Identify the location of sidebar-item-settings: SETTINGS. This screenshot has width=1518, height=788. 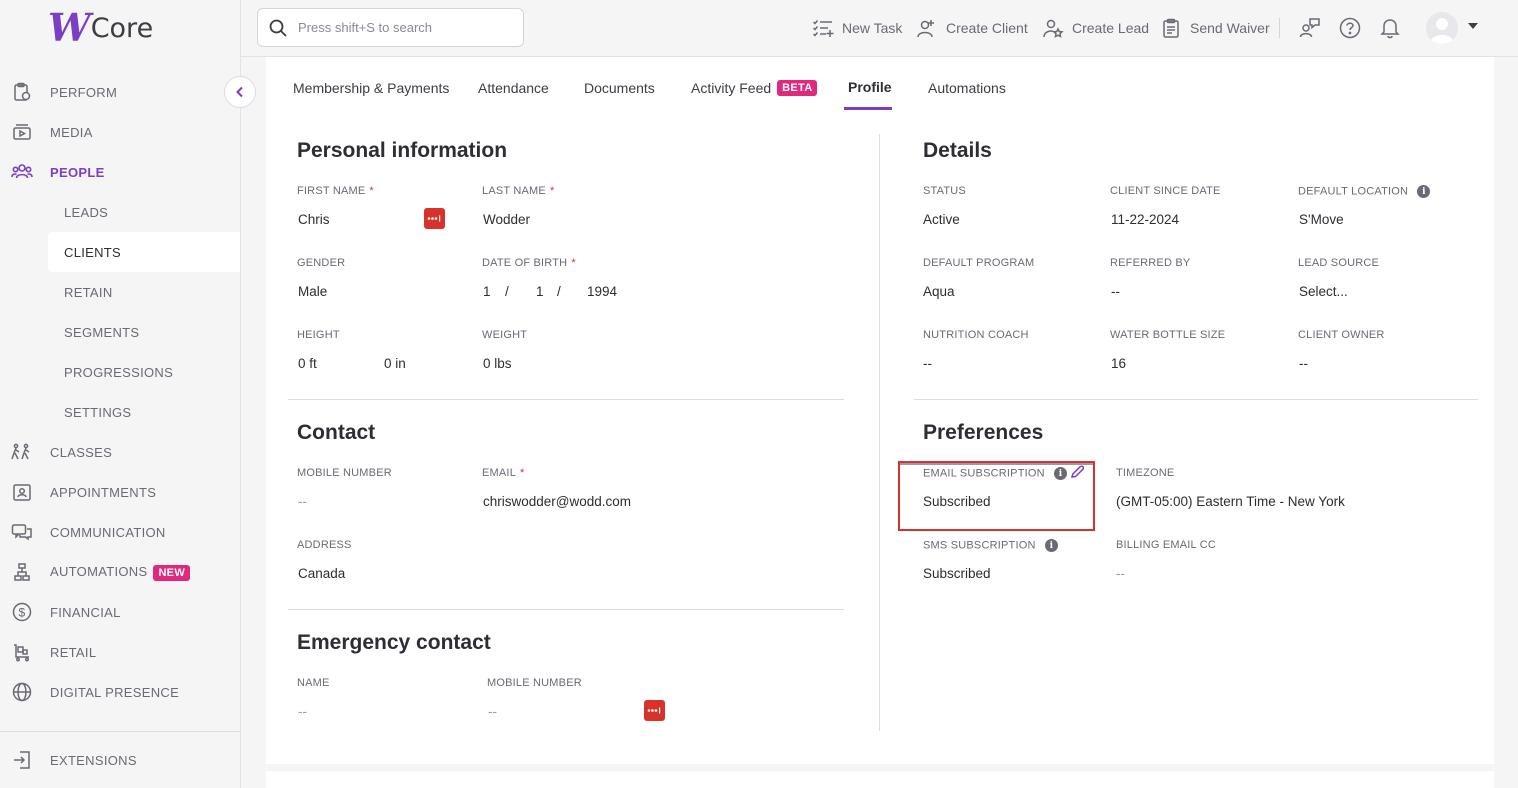
(144, 412).